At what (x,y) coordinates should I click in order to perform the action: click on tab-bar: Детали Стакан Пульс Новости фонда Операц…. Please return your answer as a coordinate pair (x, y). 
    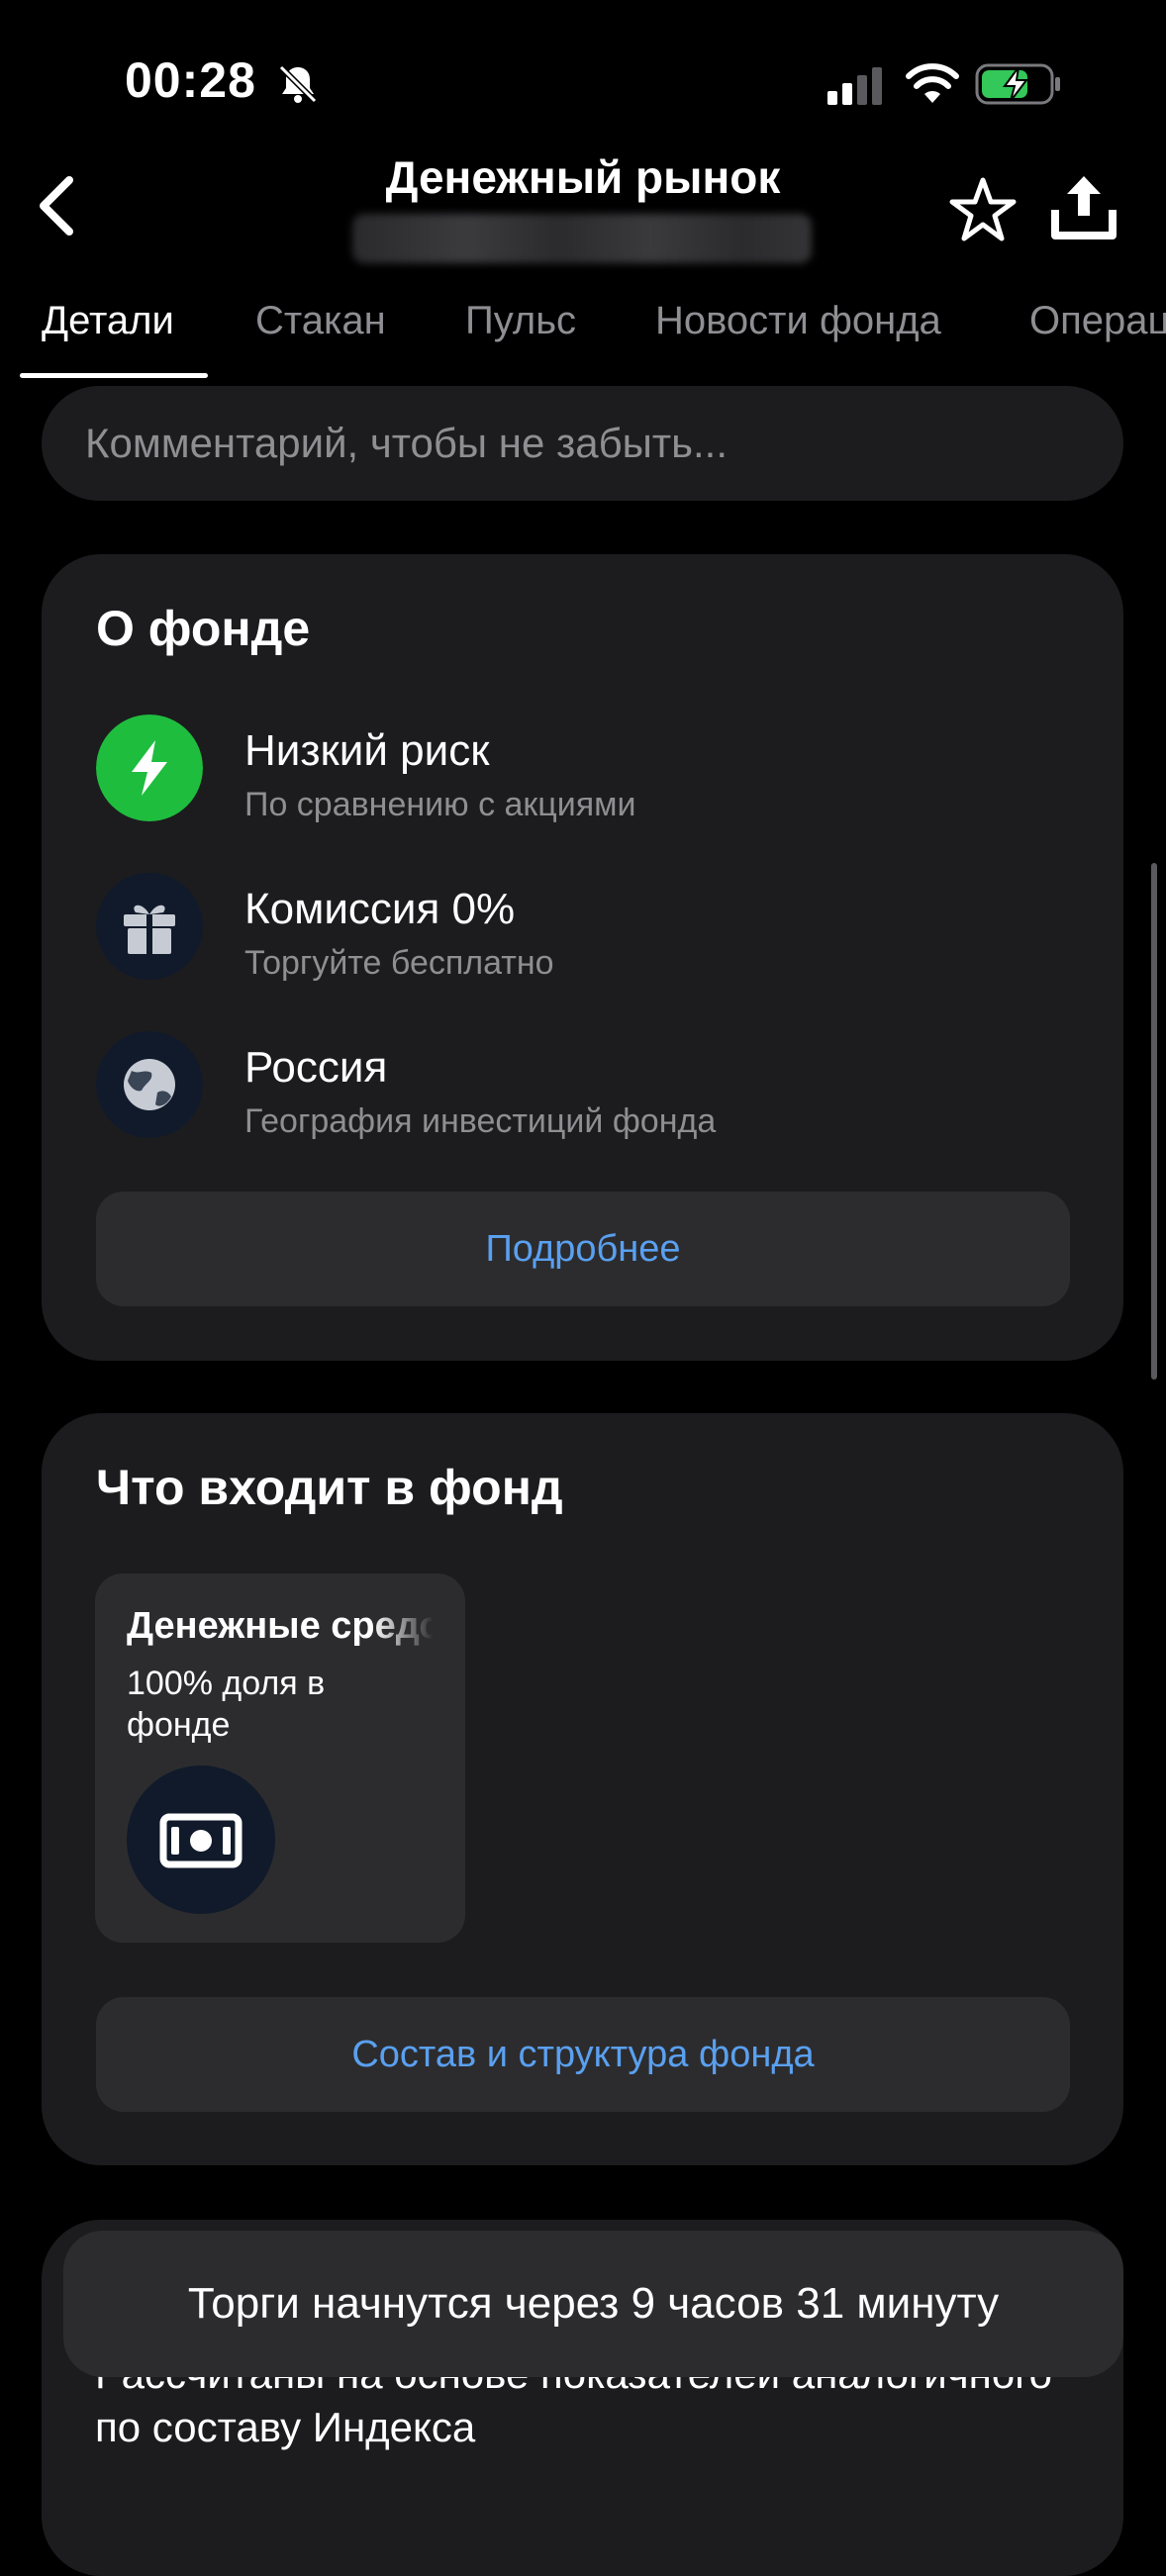
    Looking at the image, I should click on (583, 334).